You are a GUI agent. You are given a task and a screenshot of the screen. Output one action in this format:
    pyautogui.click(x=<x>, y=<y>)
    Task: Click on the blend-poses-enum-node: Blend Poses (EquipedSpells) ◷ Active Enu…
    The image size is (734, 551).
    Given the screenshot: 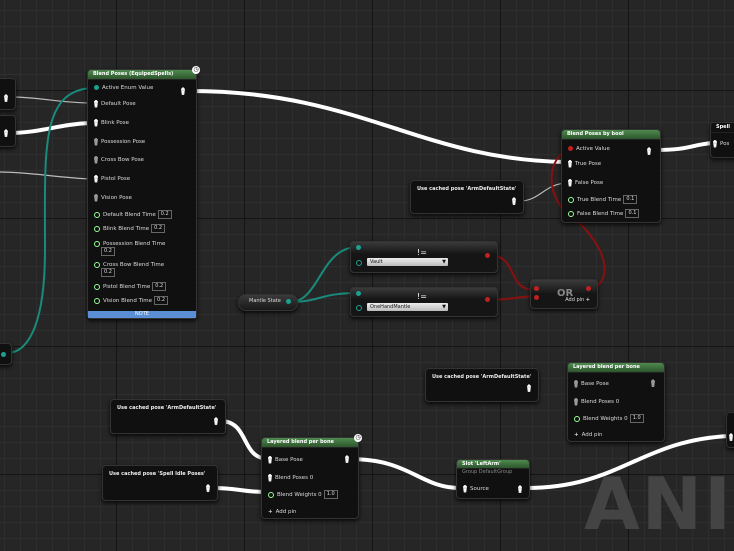 What is the action you would take?
    pyautogui.click(x=143, y=192)
    